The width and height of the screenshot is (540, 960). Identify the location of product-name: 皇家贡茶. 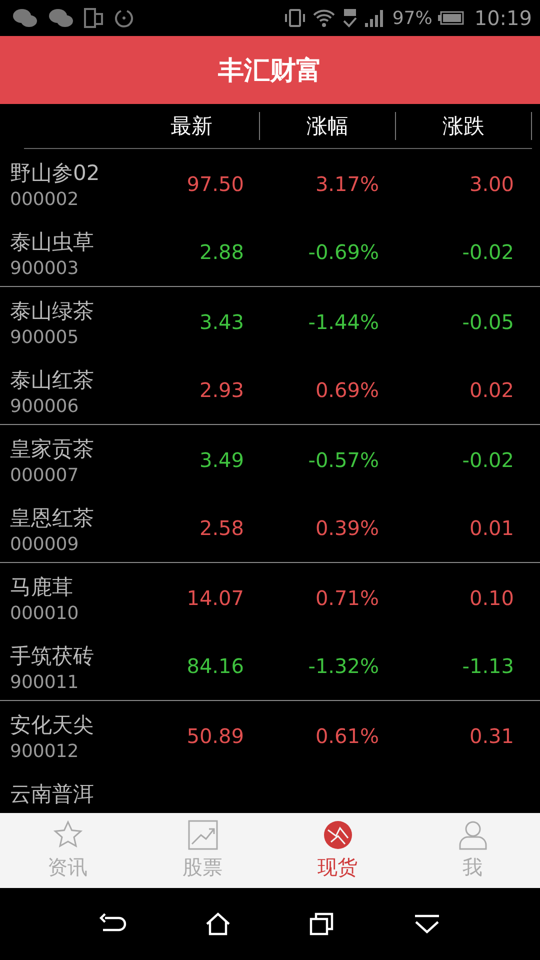
(52, 449).